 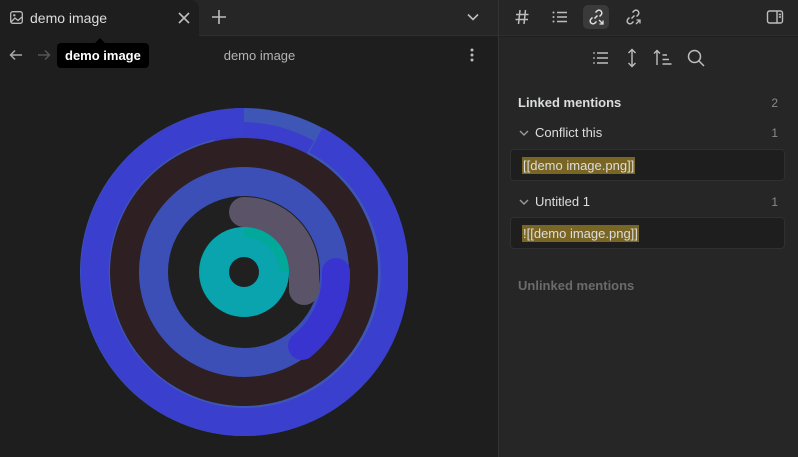 I want to click on sidebar-toggle-icon-glyph, so click(x=775, y=17).